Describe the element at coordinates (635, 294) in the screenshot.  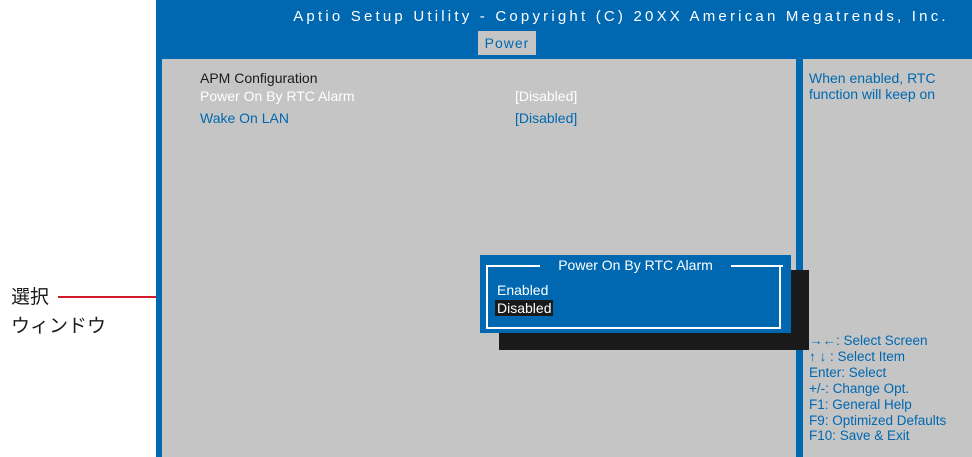
I see `selection-popup: Power On By RTC Alarm Enabled Disabled` at that location.